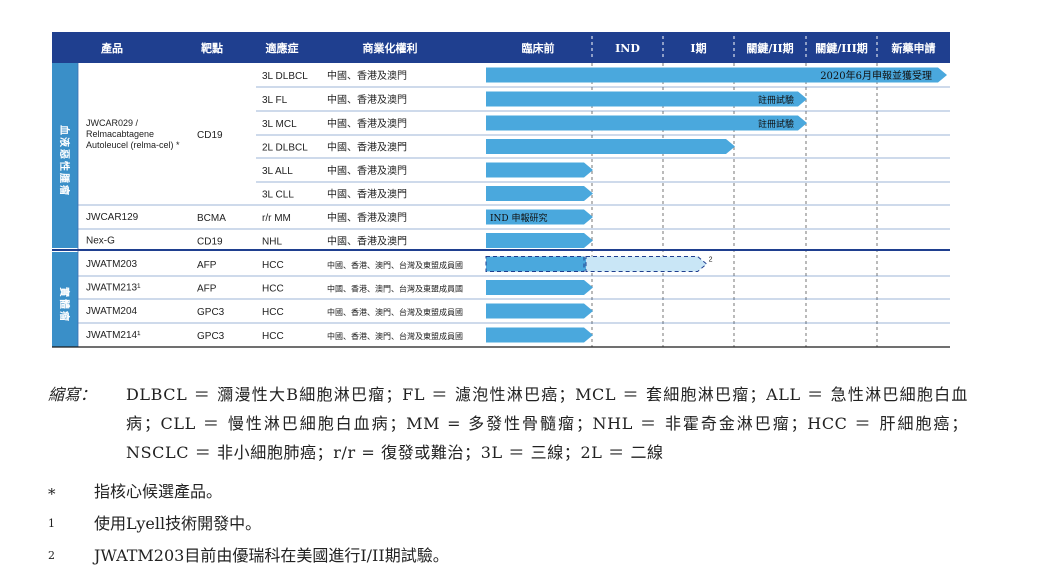  I want to click on footnote-mark: 1, so click(51, 523).